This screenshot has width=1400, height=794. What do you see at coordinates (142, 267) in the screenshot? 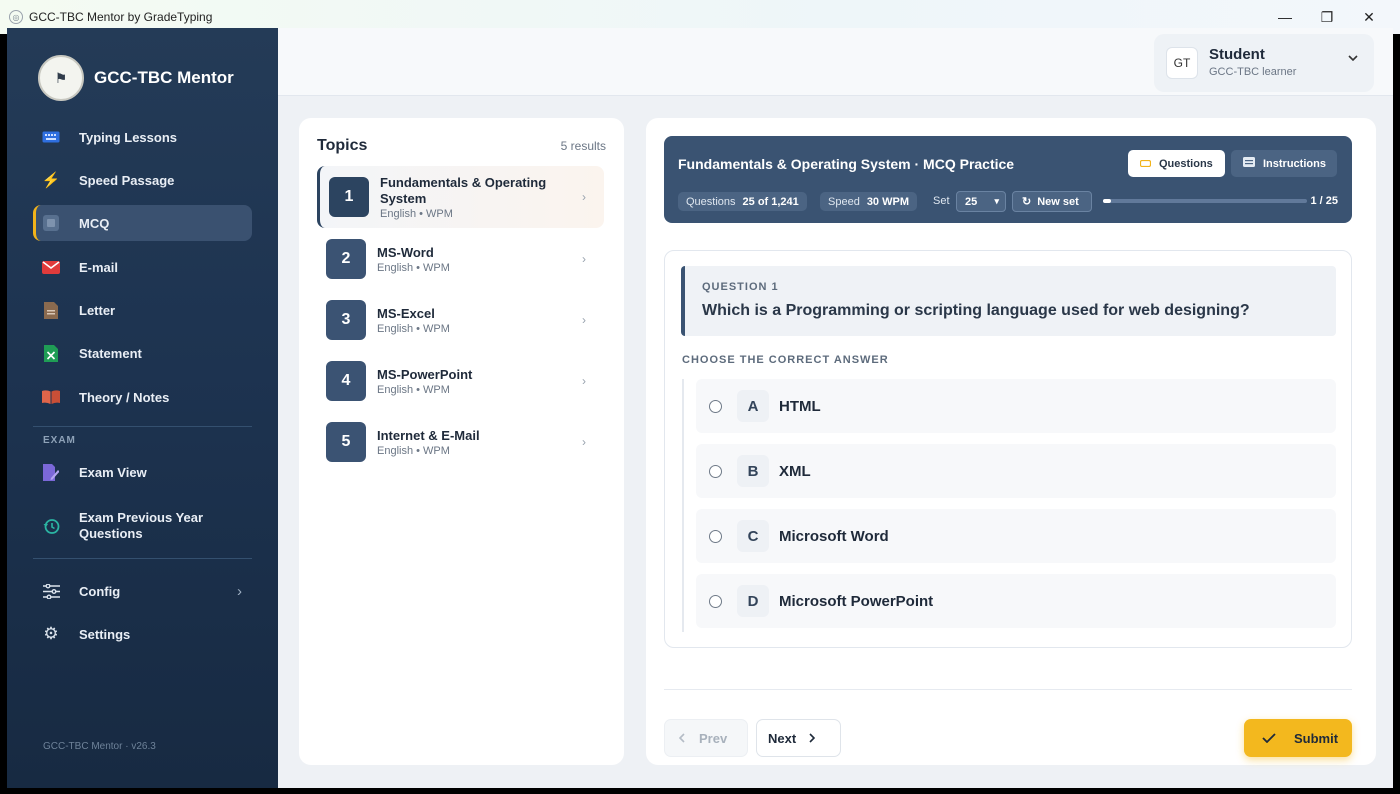
I see `sidebar-item-email: E-mail` at bounding box center [142, 267].